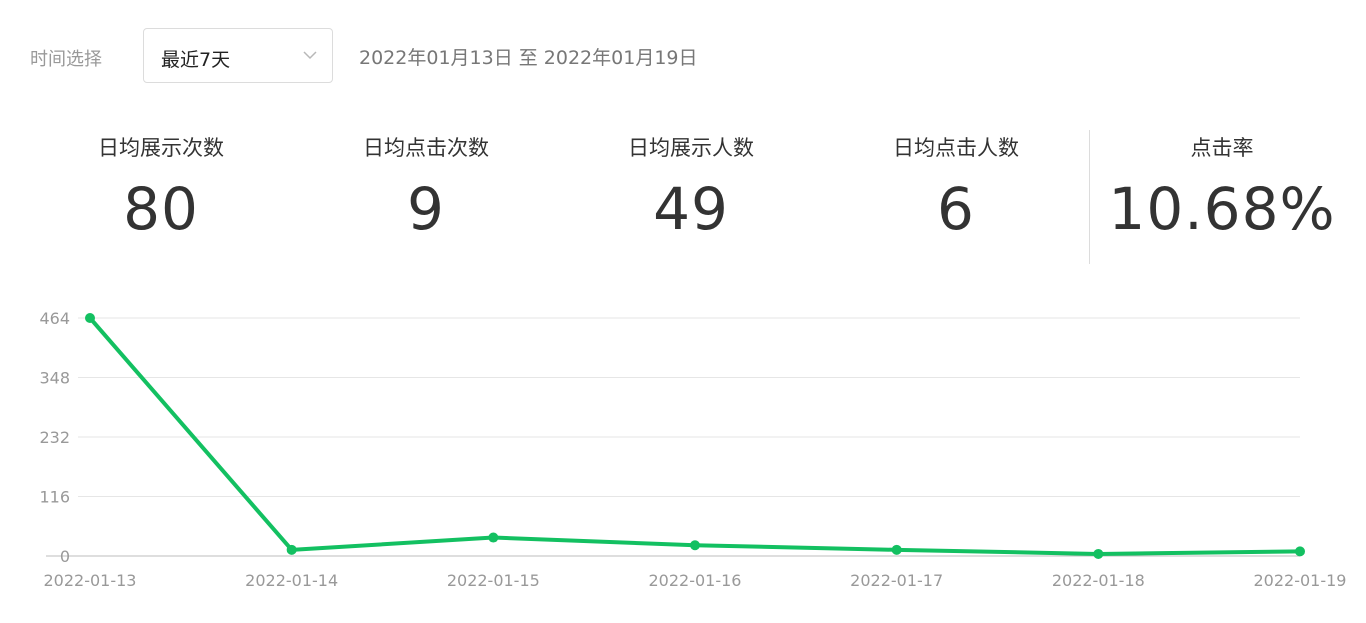  I want to click on stat-label: 日均展示人数, so click(691, 148).